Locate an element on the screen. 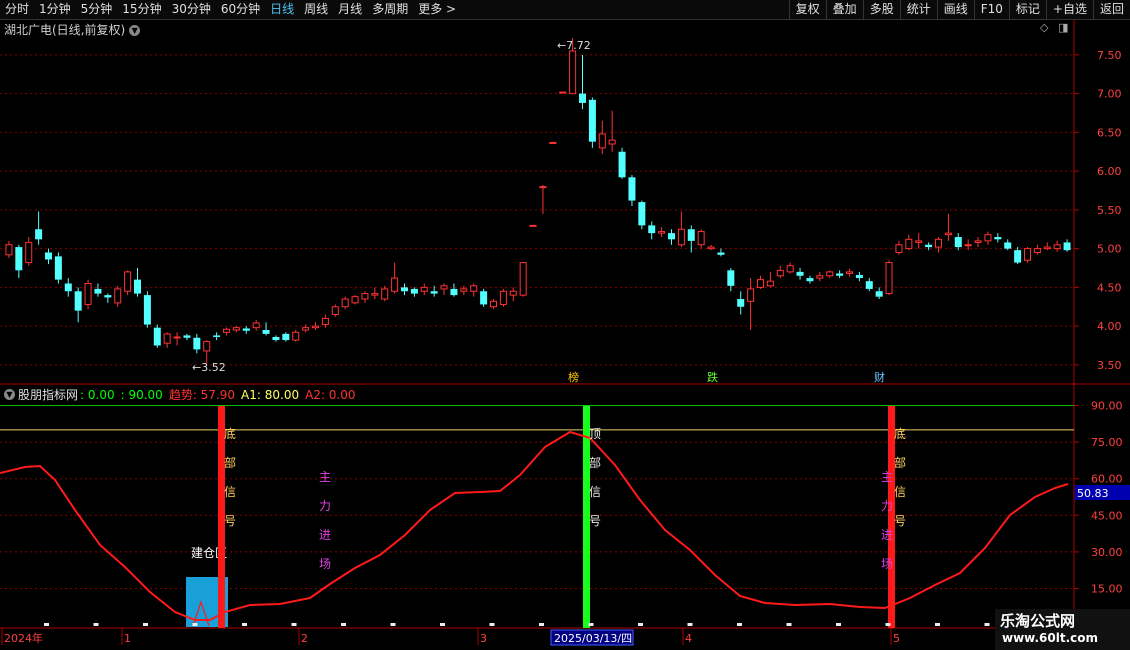  price-tick-label: 3.50 is located at coordinates (1109, 365).